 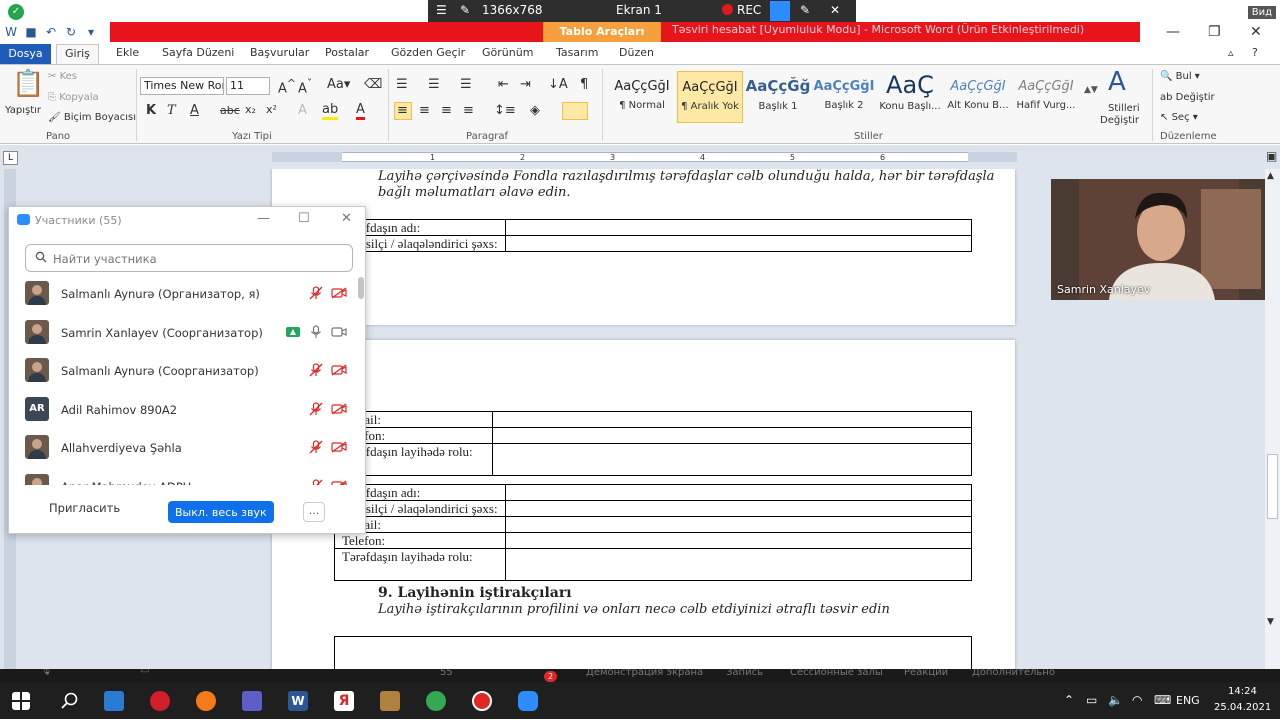 I want to click on strikethrough-icon: abc, so click(x=230, y=110).